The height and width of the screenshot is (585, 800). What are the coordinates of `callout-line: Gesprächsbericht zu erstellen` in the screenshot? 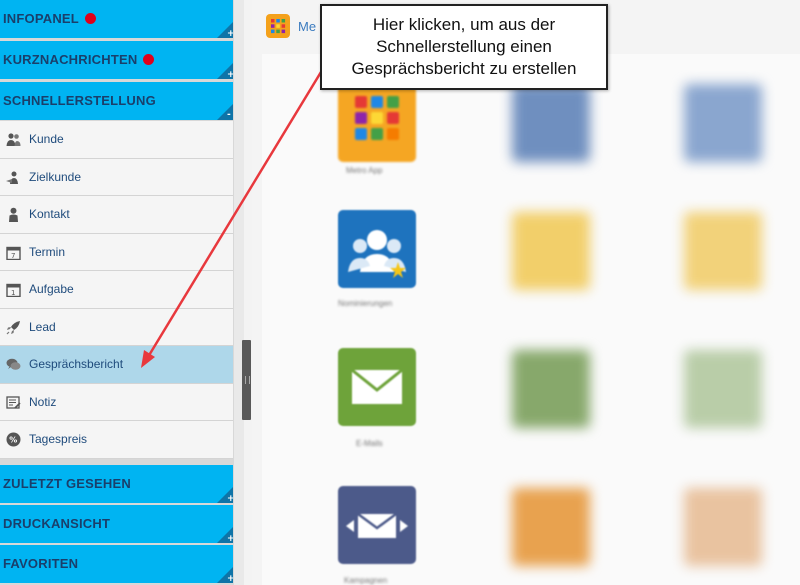 It's located at (464, 68).